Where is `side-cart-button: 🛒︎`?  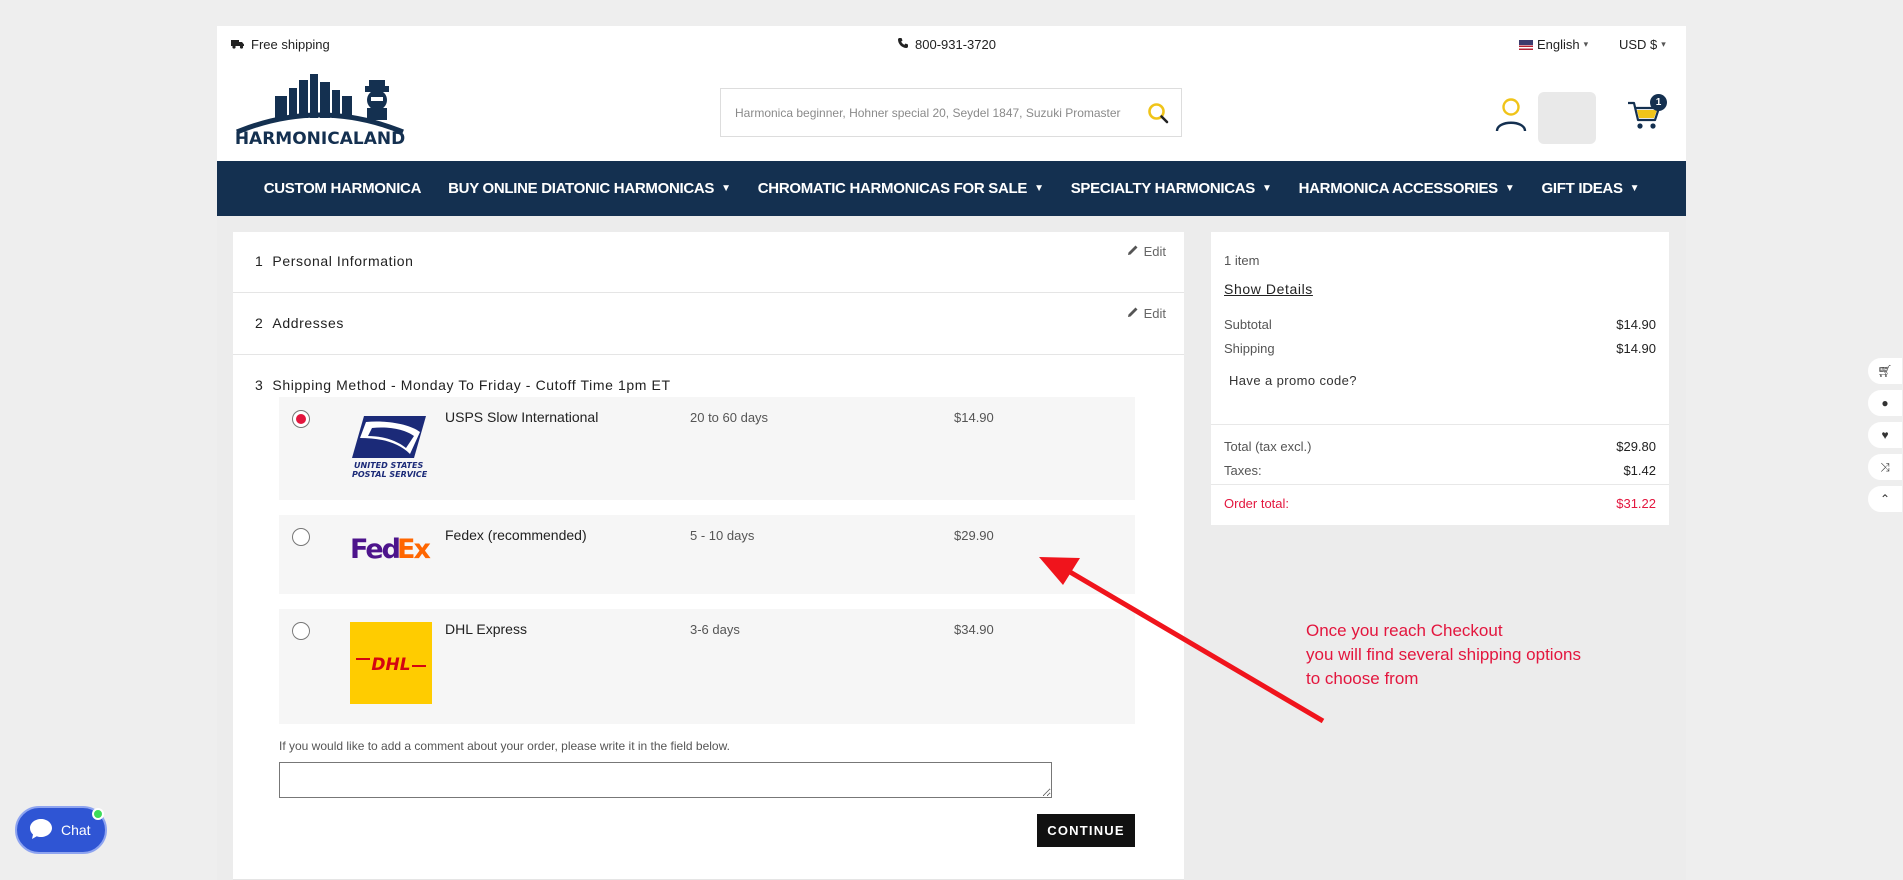
side-cart-button: 🛒︎ is located at coordinates (1885, 371).